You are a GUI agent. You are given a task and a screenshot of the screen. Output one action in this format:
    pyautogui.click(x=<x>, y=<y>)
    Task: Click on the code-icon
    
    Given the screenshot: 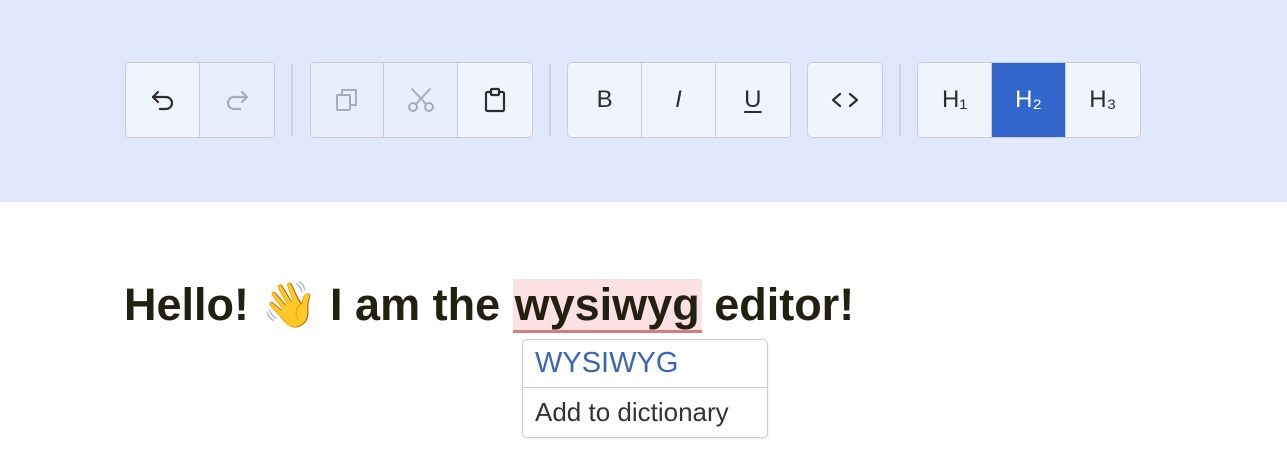 What is the action you would take?
    pyautogui.click(x=845, y=100)
    